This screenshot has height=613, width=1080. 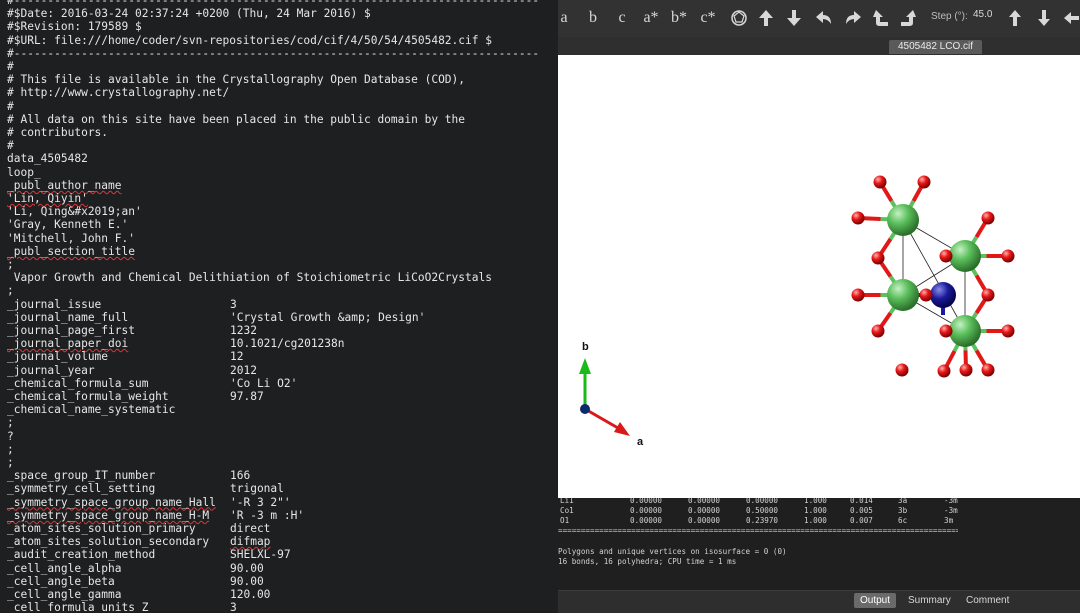 What do you see at coordinates (794, 18) in the screenshot?
I see `rotate-down-icon` at bounding box center [794, 18].